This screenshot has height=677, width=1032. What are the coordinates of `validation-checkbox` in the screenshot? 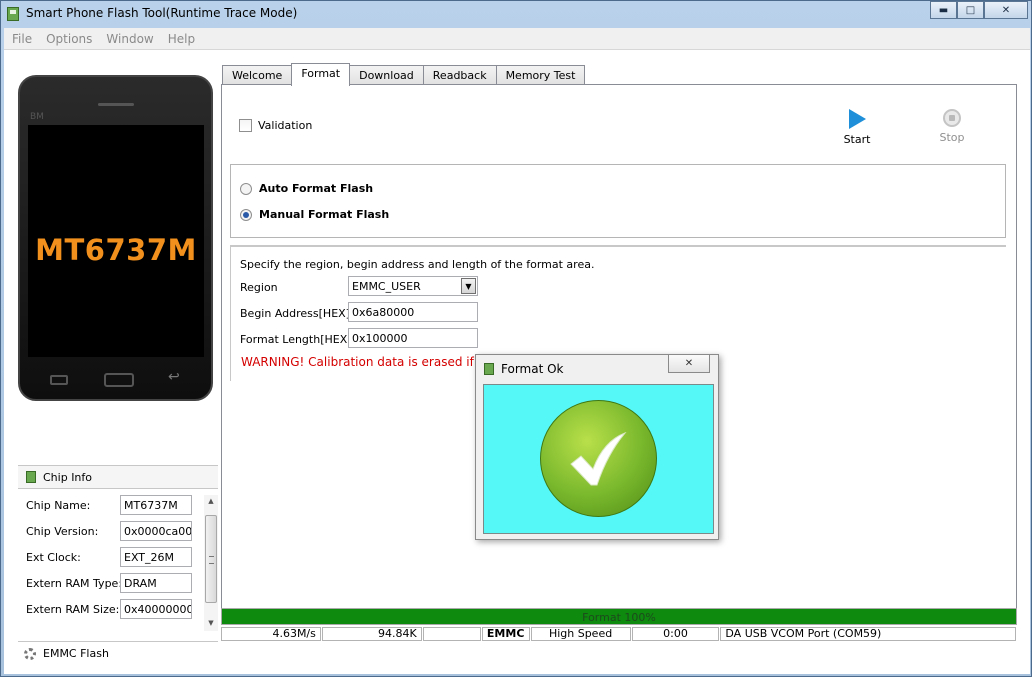 It's located at (245, 125).